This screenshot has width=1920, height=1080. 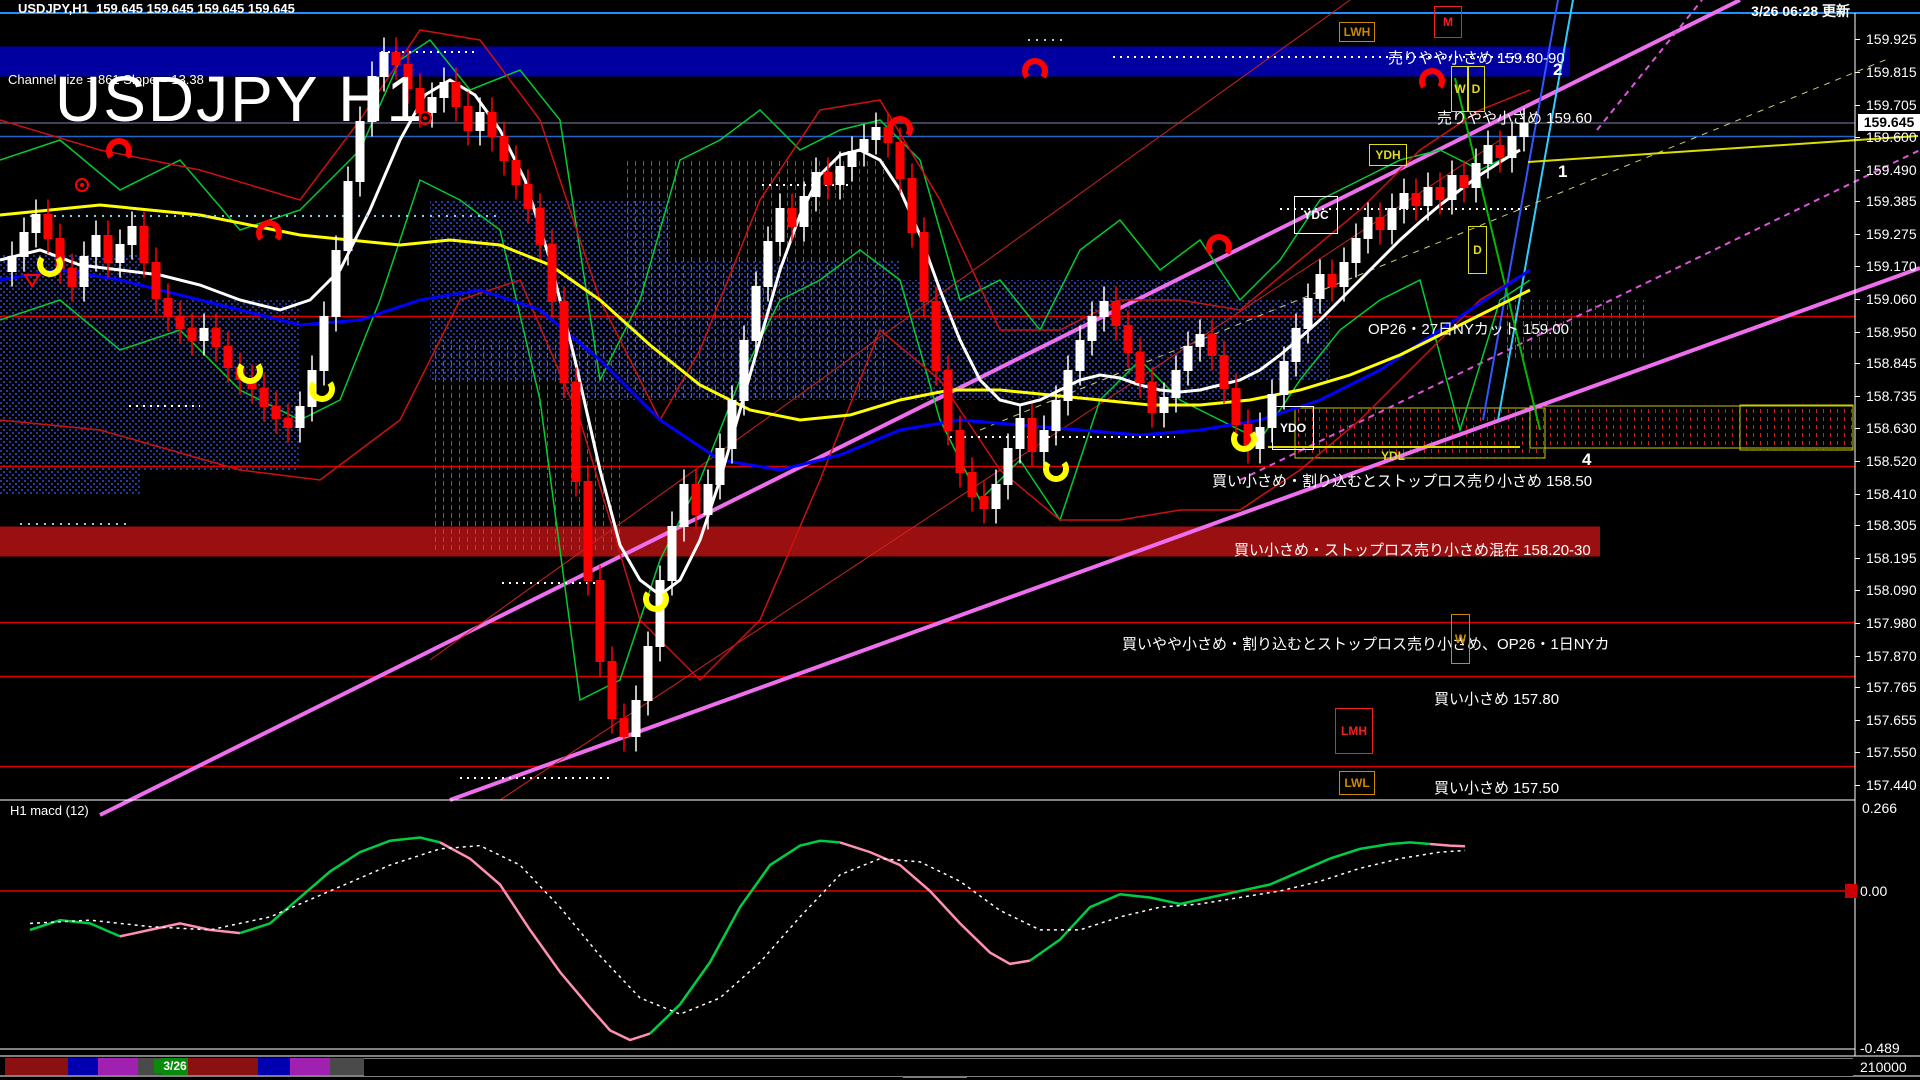 What do you see at coordinates (1891, 784) in the screenshot?
I see `price-axis-label: 157.440` at bounding box center [1891, 784].